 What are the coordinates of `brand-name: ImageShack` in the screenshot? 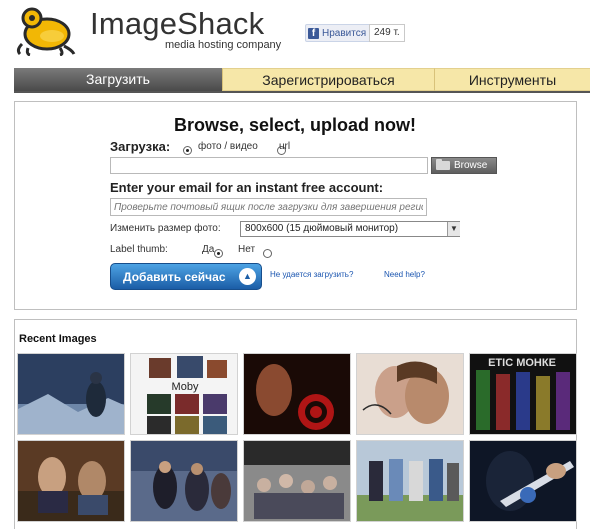 It's located at (177, 24).